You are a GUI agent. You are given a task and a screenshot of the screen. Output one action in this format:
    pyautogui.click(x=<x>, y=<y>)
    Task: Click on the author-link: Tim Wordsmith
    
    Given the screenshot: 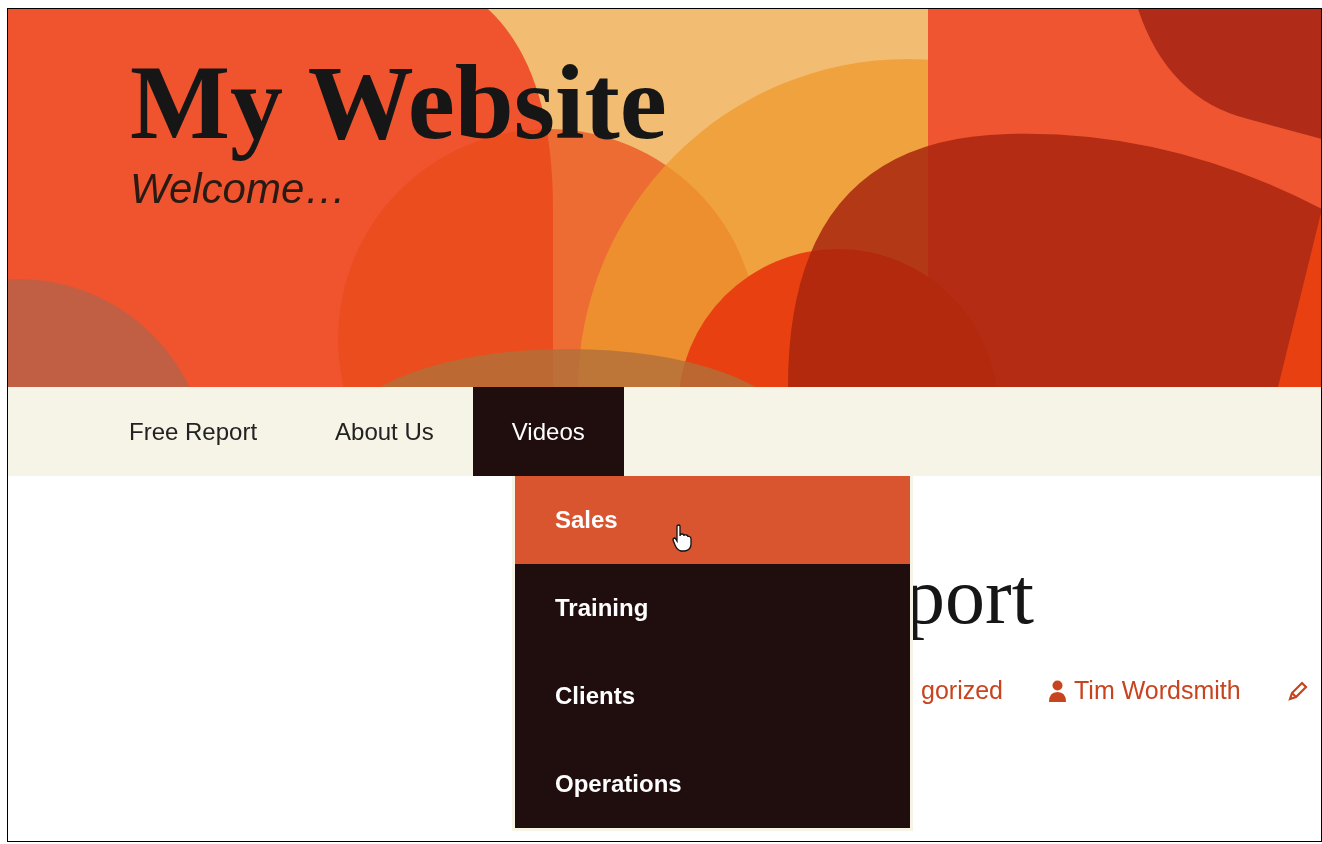 What is the action you would take?
    pyautogui.click(x=1157, y=691)
    